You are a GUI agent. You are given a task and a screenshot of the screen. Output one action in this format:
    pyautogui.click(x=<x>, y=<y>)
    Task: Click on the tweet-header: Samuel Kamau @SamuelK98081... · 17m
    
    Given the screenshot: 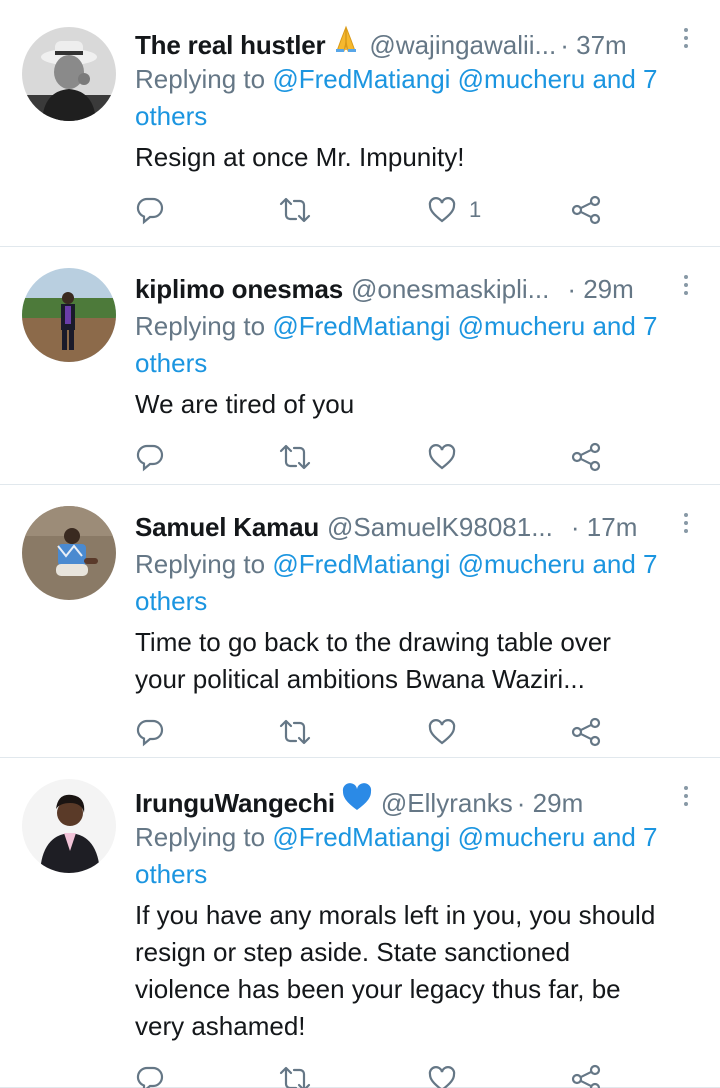 What is the action you would take?
    pyautogui.click(x=420, y=527)
    